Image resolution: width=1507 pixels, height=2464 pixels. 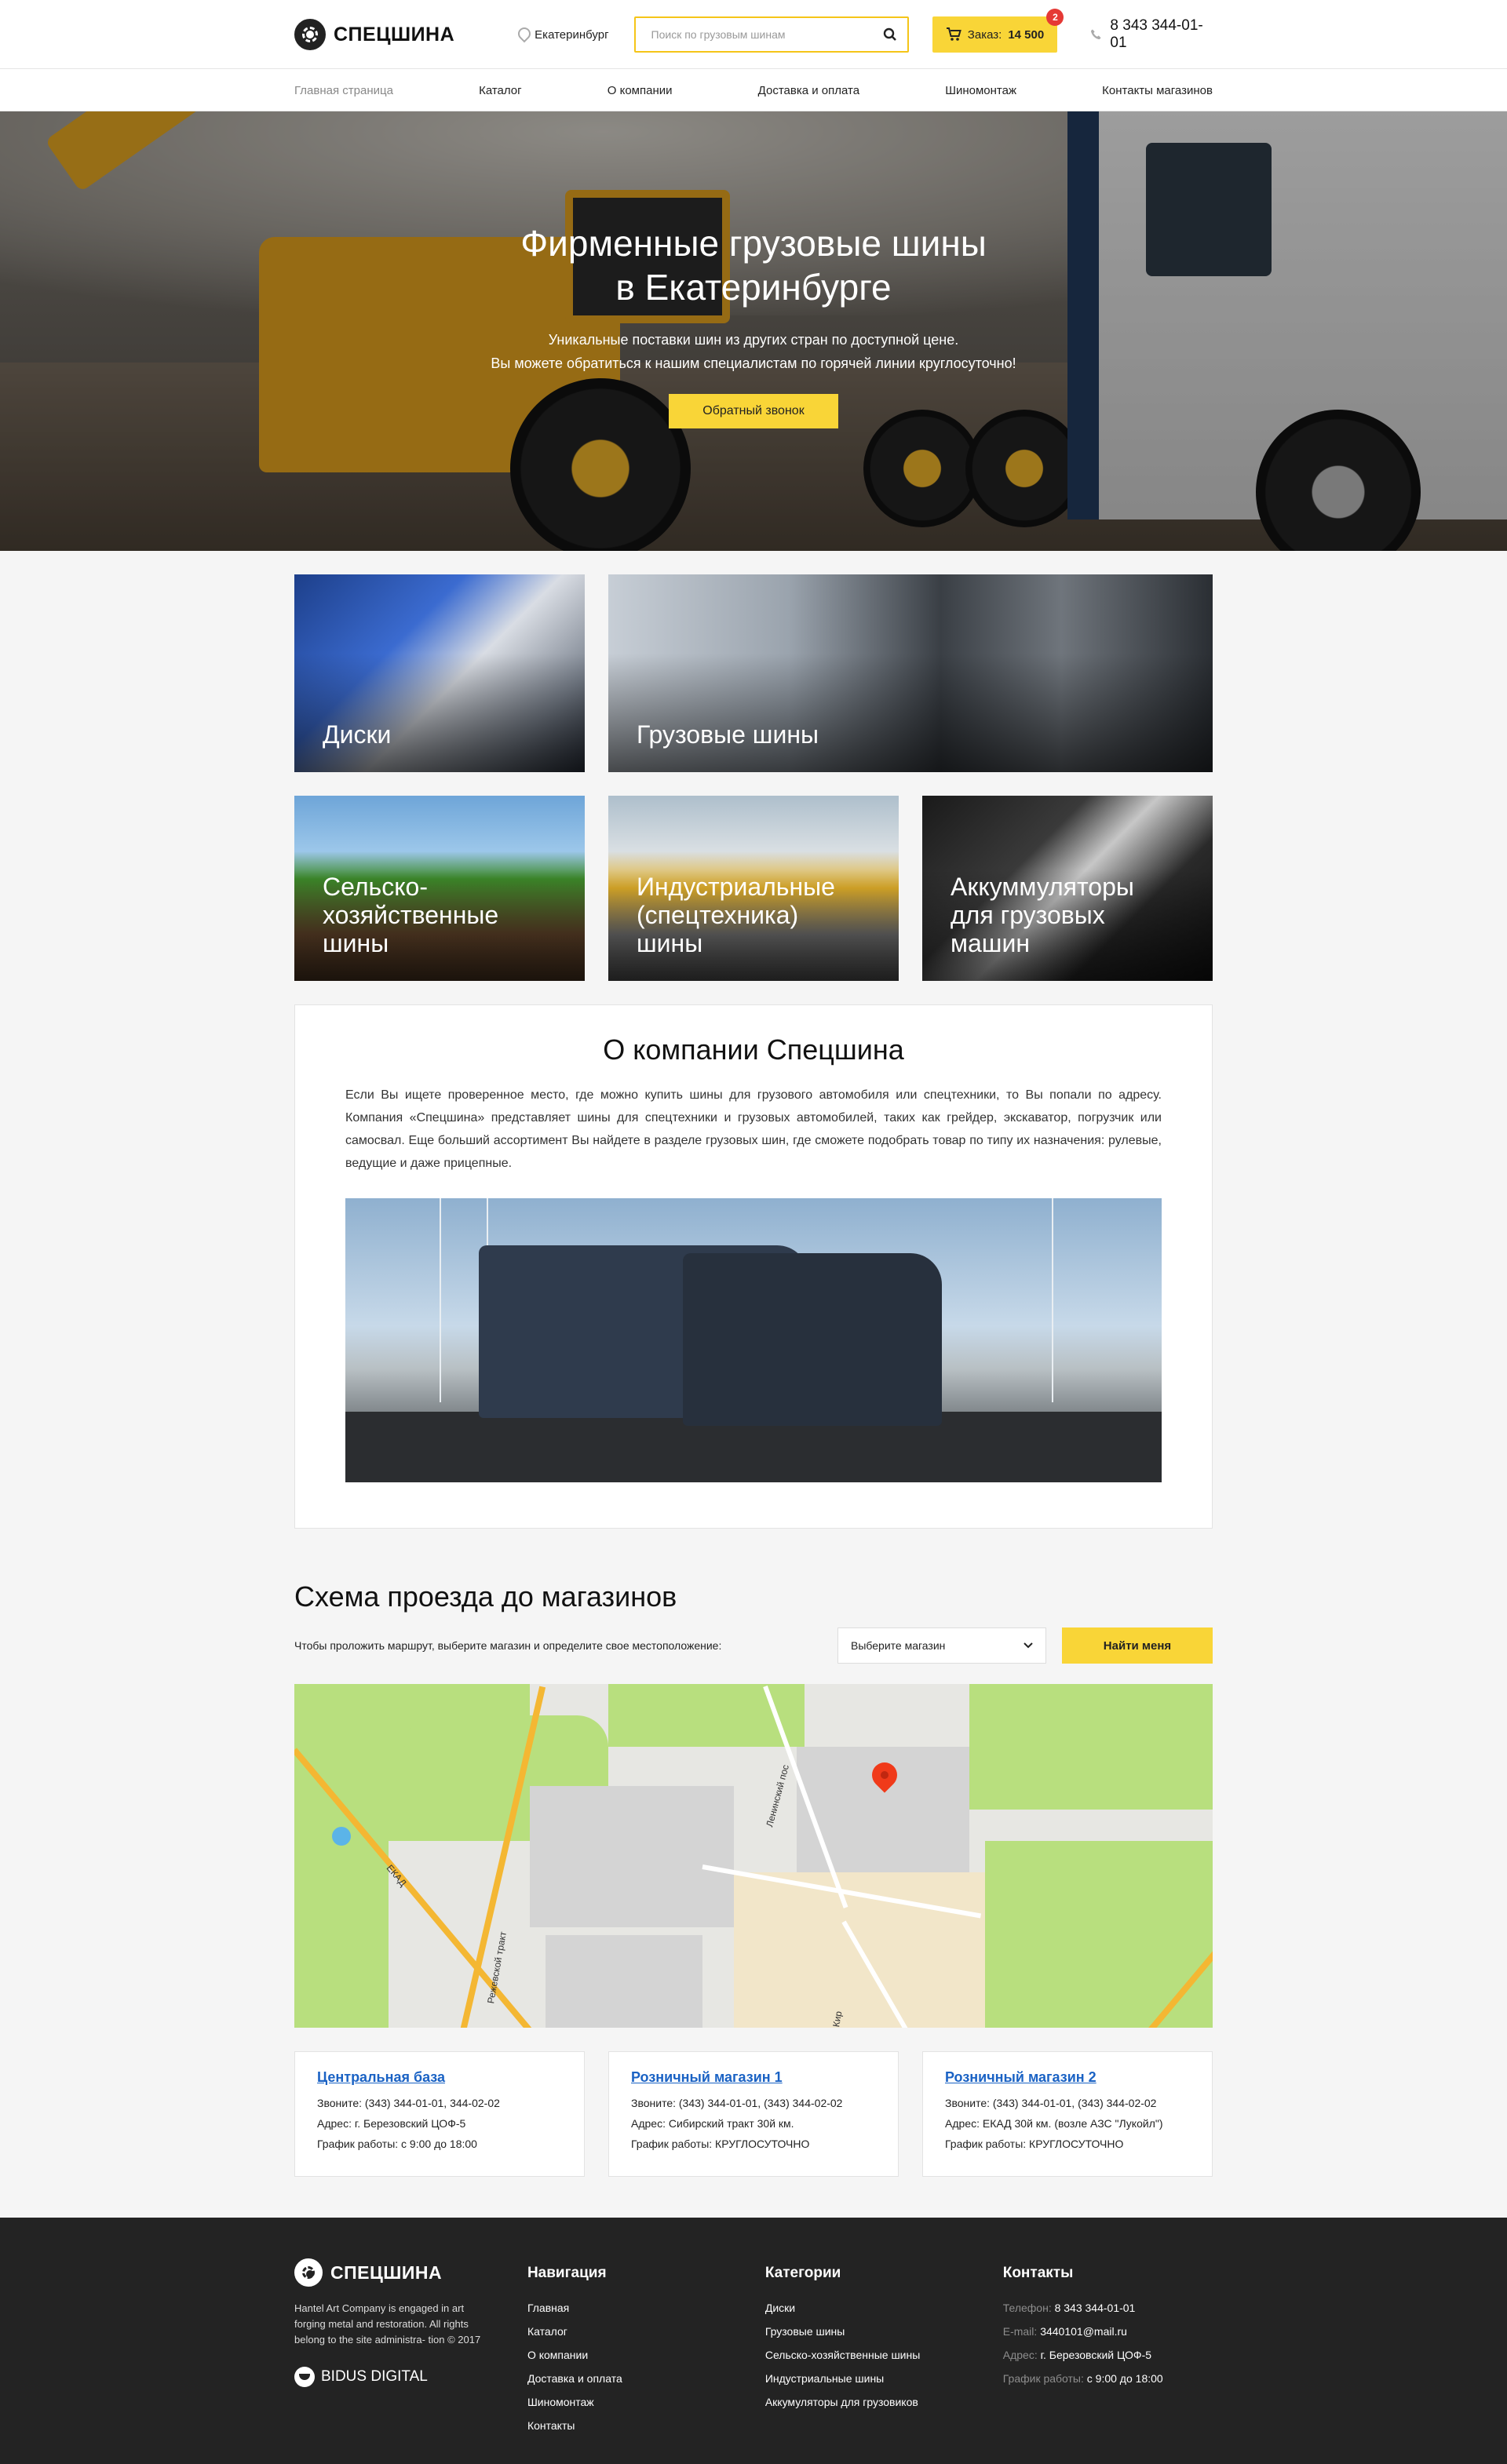 What do you see at coordinates (439, 673) in the screenshot?
I see `category-wheels: Диски` at bounding box center [439, 673].